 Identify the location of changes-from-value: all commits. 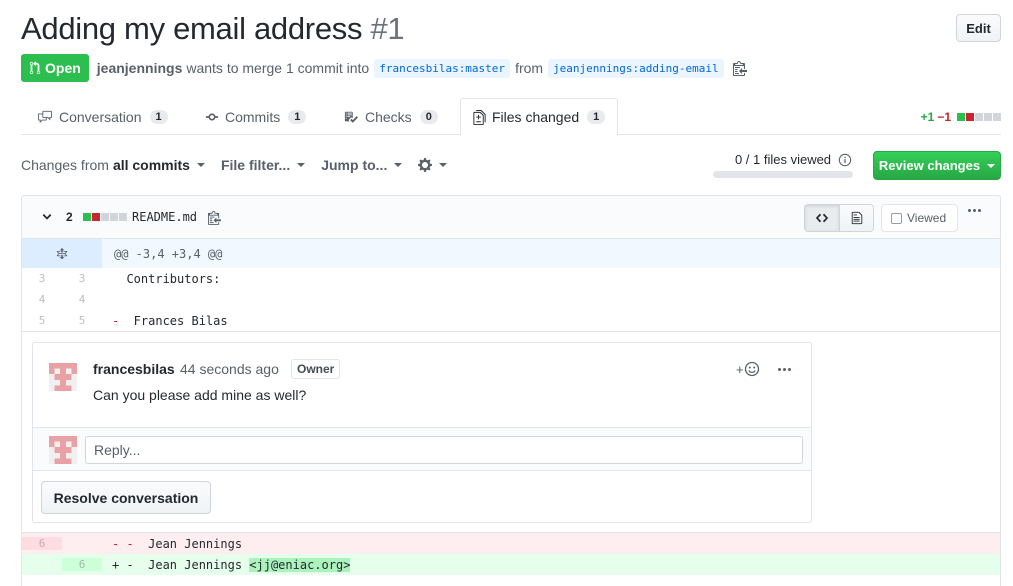
(151, 165).